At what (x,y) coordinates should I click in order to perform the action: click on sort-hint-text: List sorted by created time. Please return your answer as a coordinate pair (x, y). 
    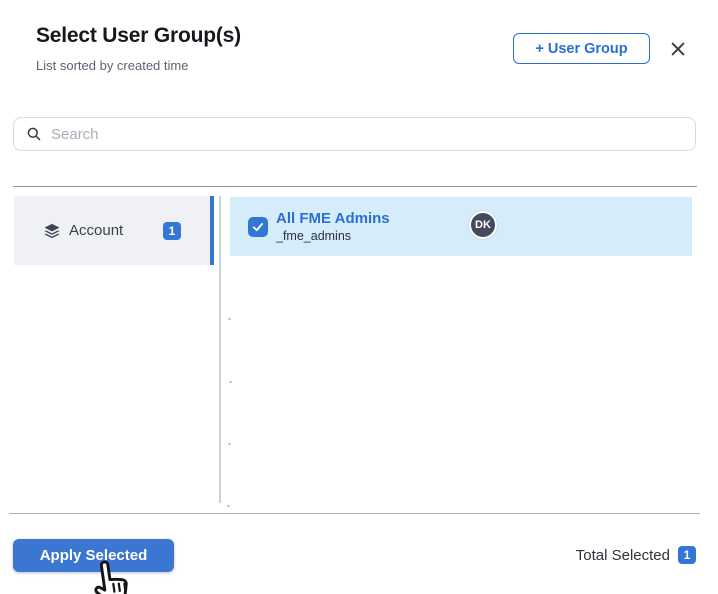
    Looking at the image, I should click on (112, 65).